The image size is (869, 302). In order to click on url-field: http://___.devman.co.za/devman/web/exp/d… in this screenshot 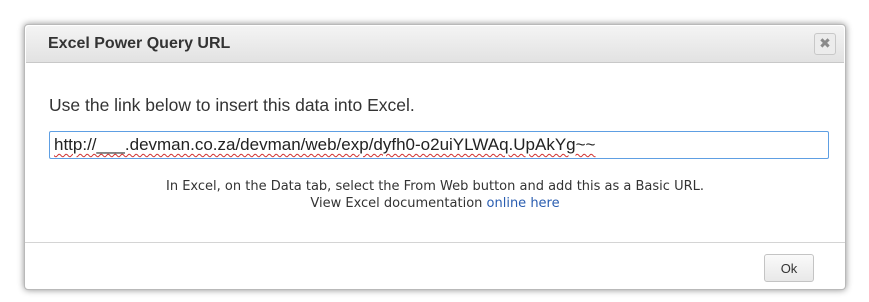, I will do `click(439, 145)`.